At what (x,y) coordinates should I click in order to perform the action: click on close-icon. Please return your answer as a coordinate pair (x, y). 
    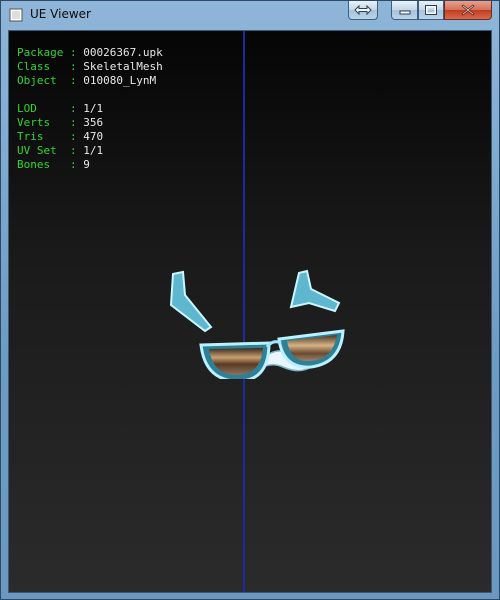
    Looking at the image, I should click on (468, 10).